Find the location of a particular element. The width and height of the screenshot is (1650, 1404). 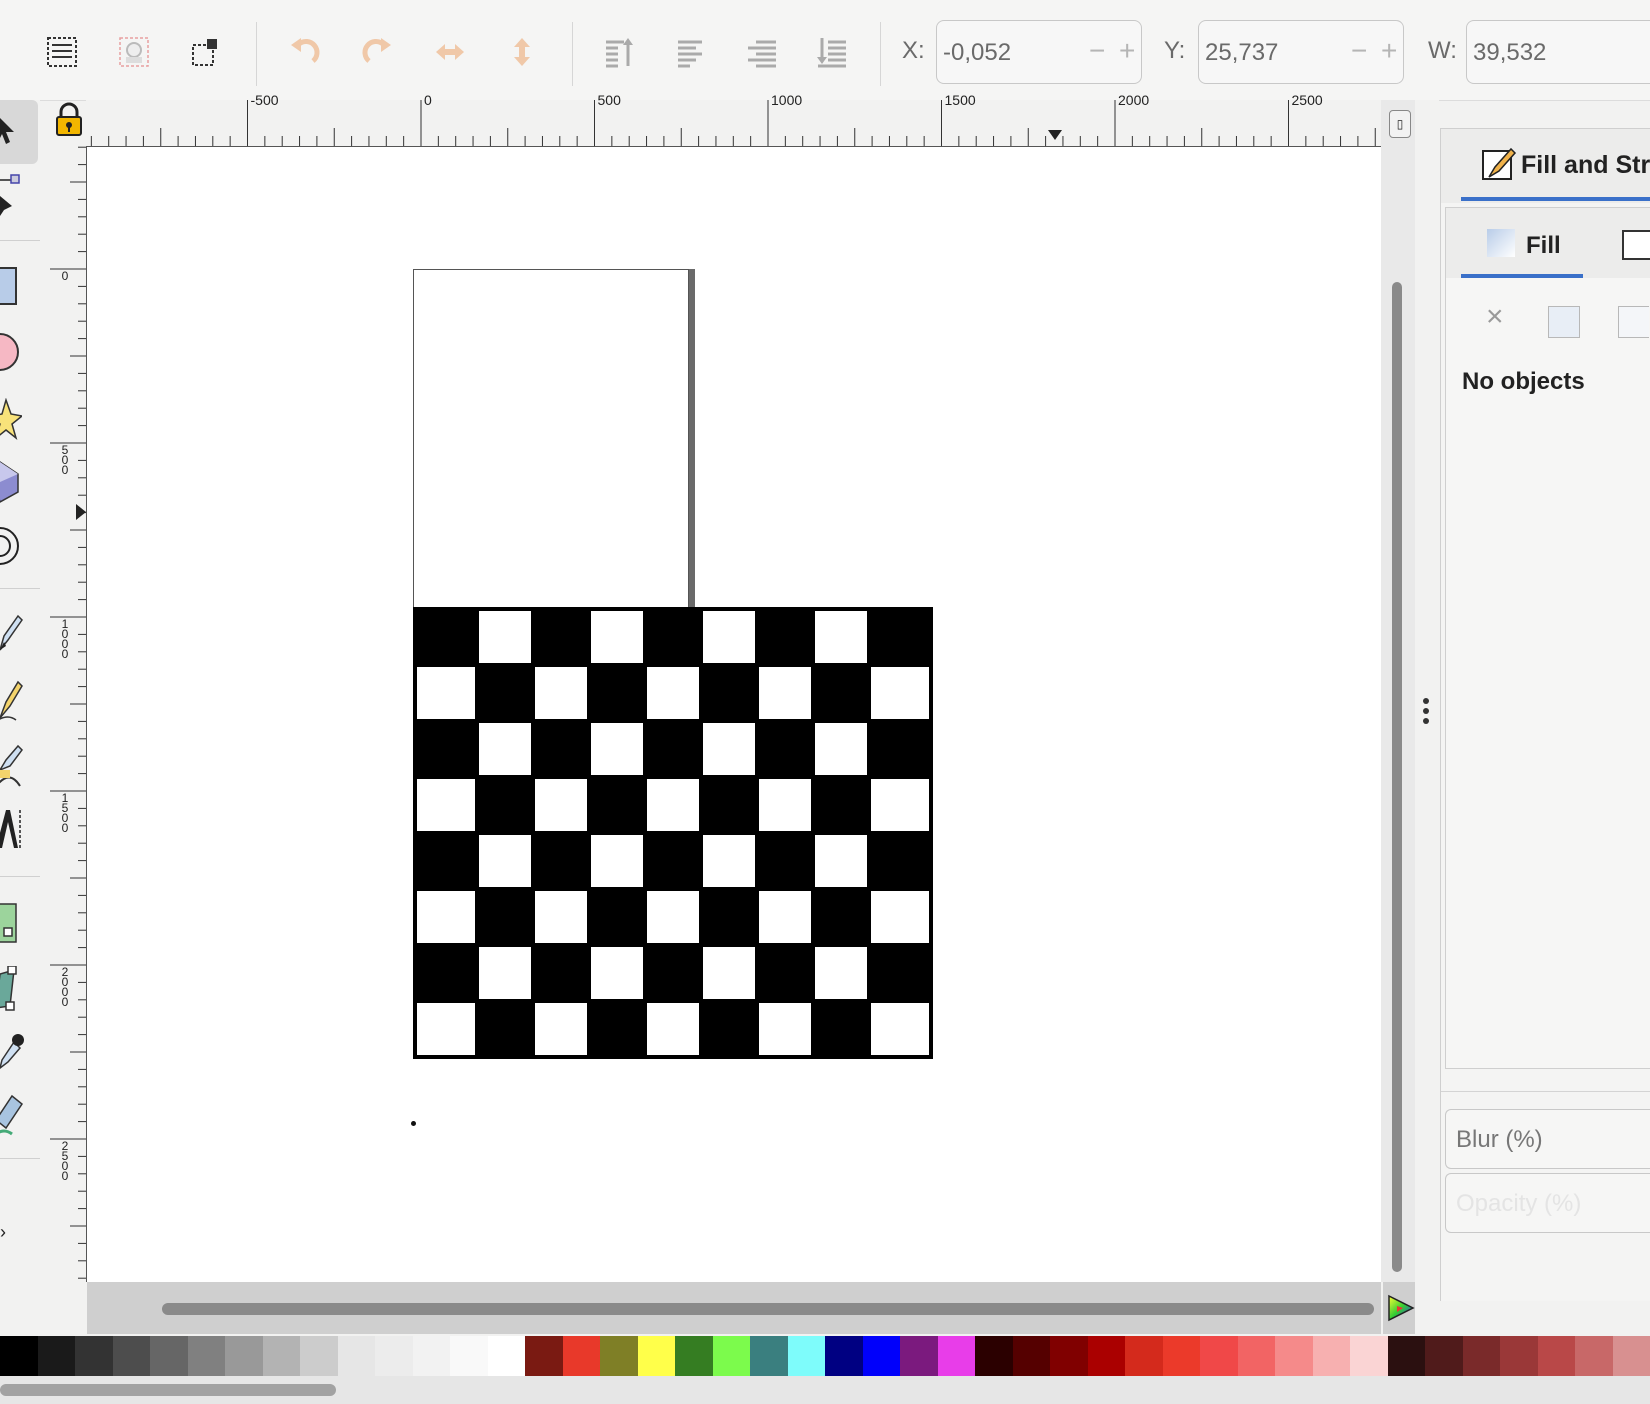

fill-tab: Fill is located at coordinates (1543, 246).